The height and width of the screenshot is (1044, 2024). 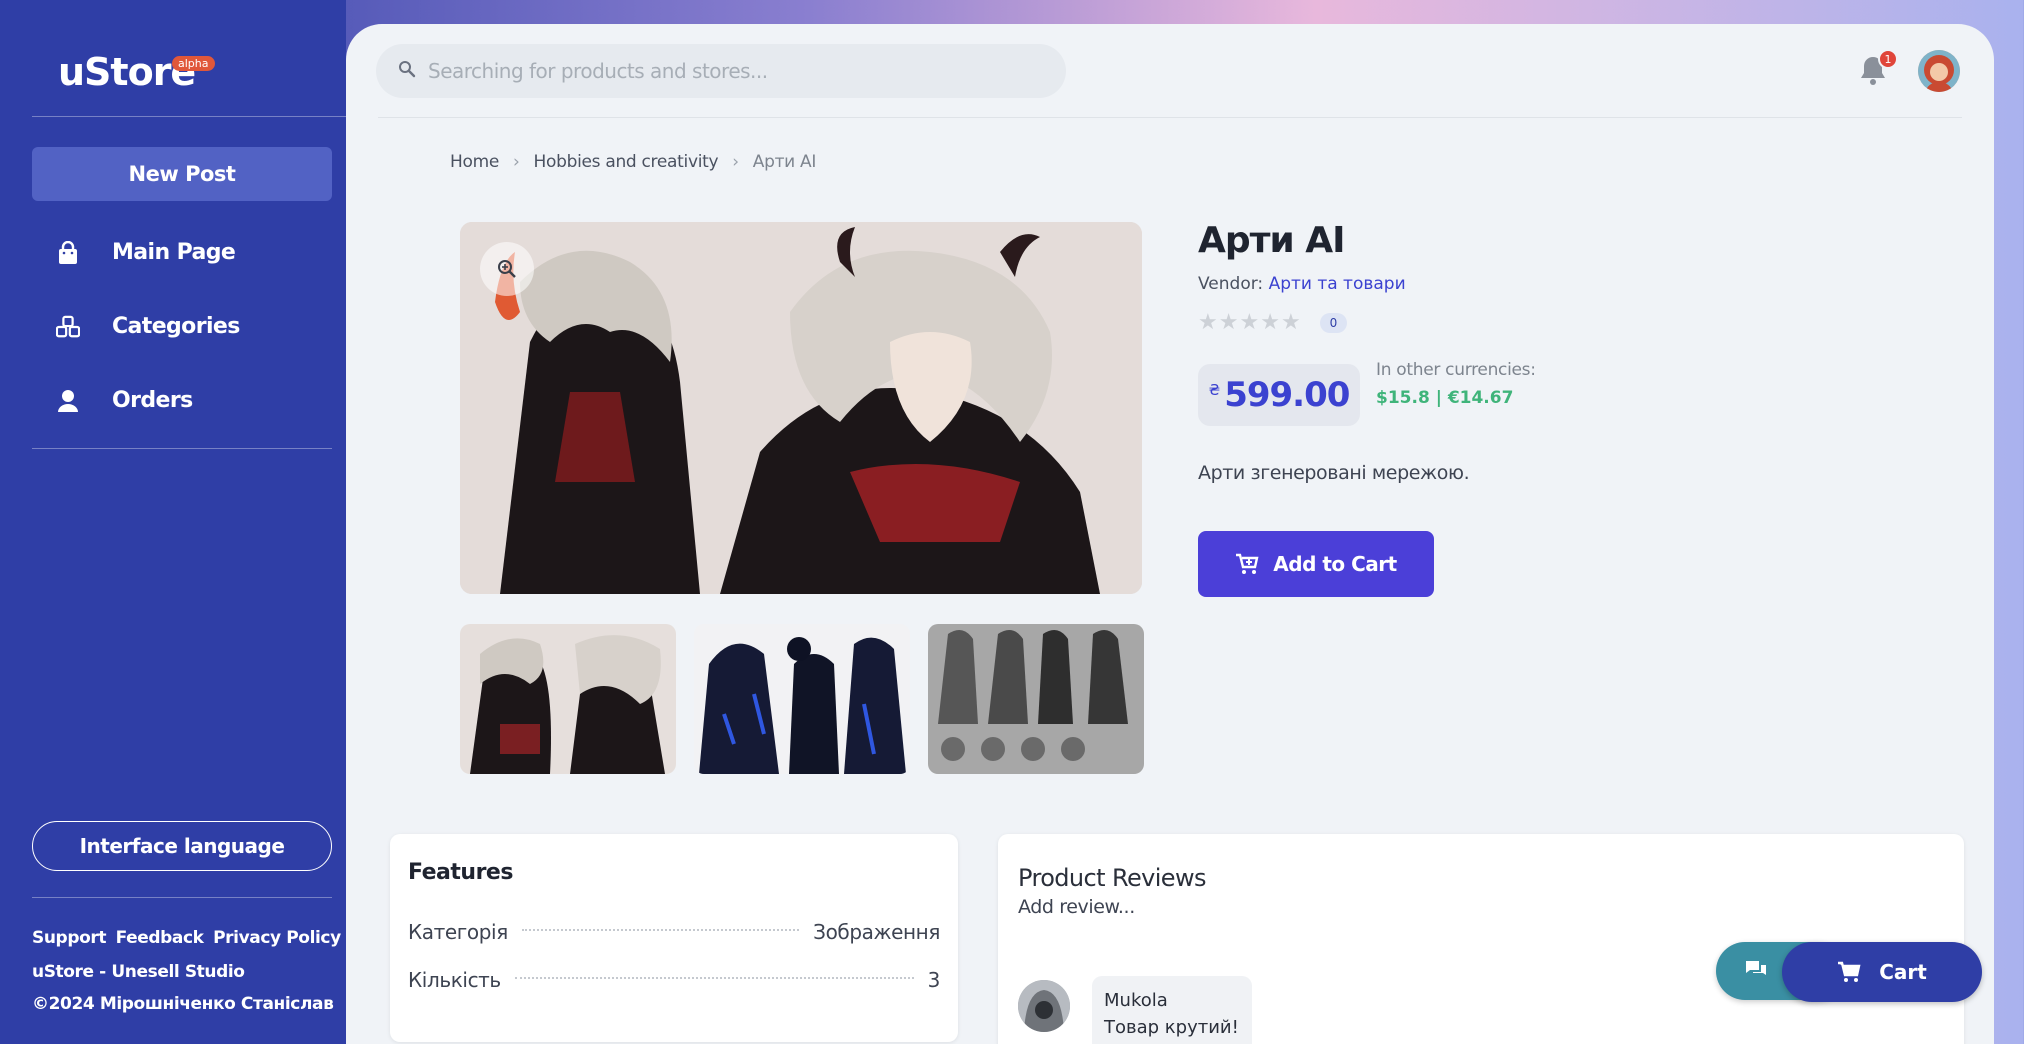 I want to click on search-bar, so click(x=721, y=71).